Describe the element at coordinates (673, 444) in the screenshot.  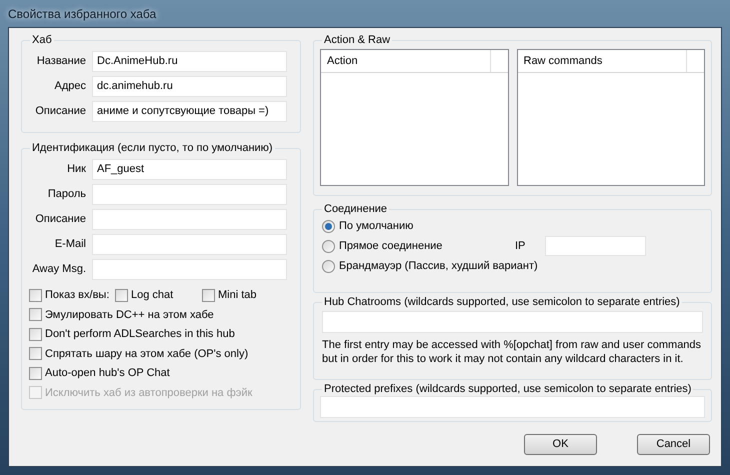
I see `dialog-button: Cancel` at that location.